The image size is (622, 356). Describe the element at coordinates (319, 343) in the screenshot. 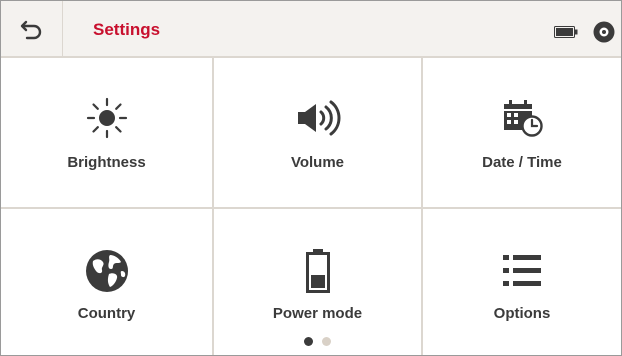

I see `page-indicator` at that location.